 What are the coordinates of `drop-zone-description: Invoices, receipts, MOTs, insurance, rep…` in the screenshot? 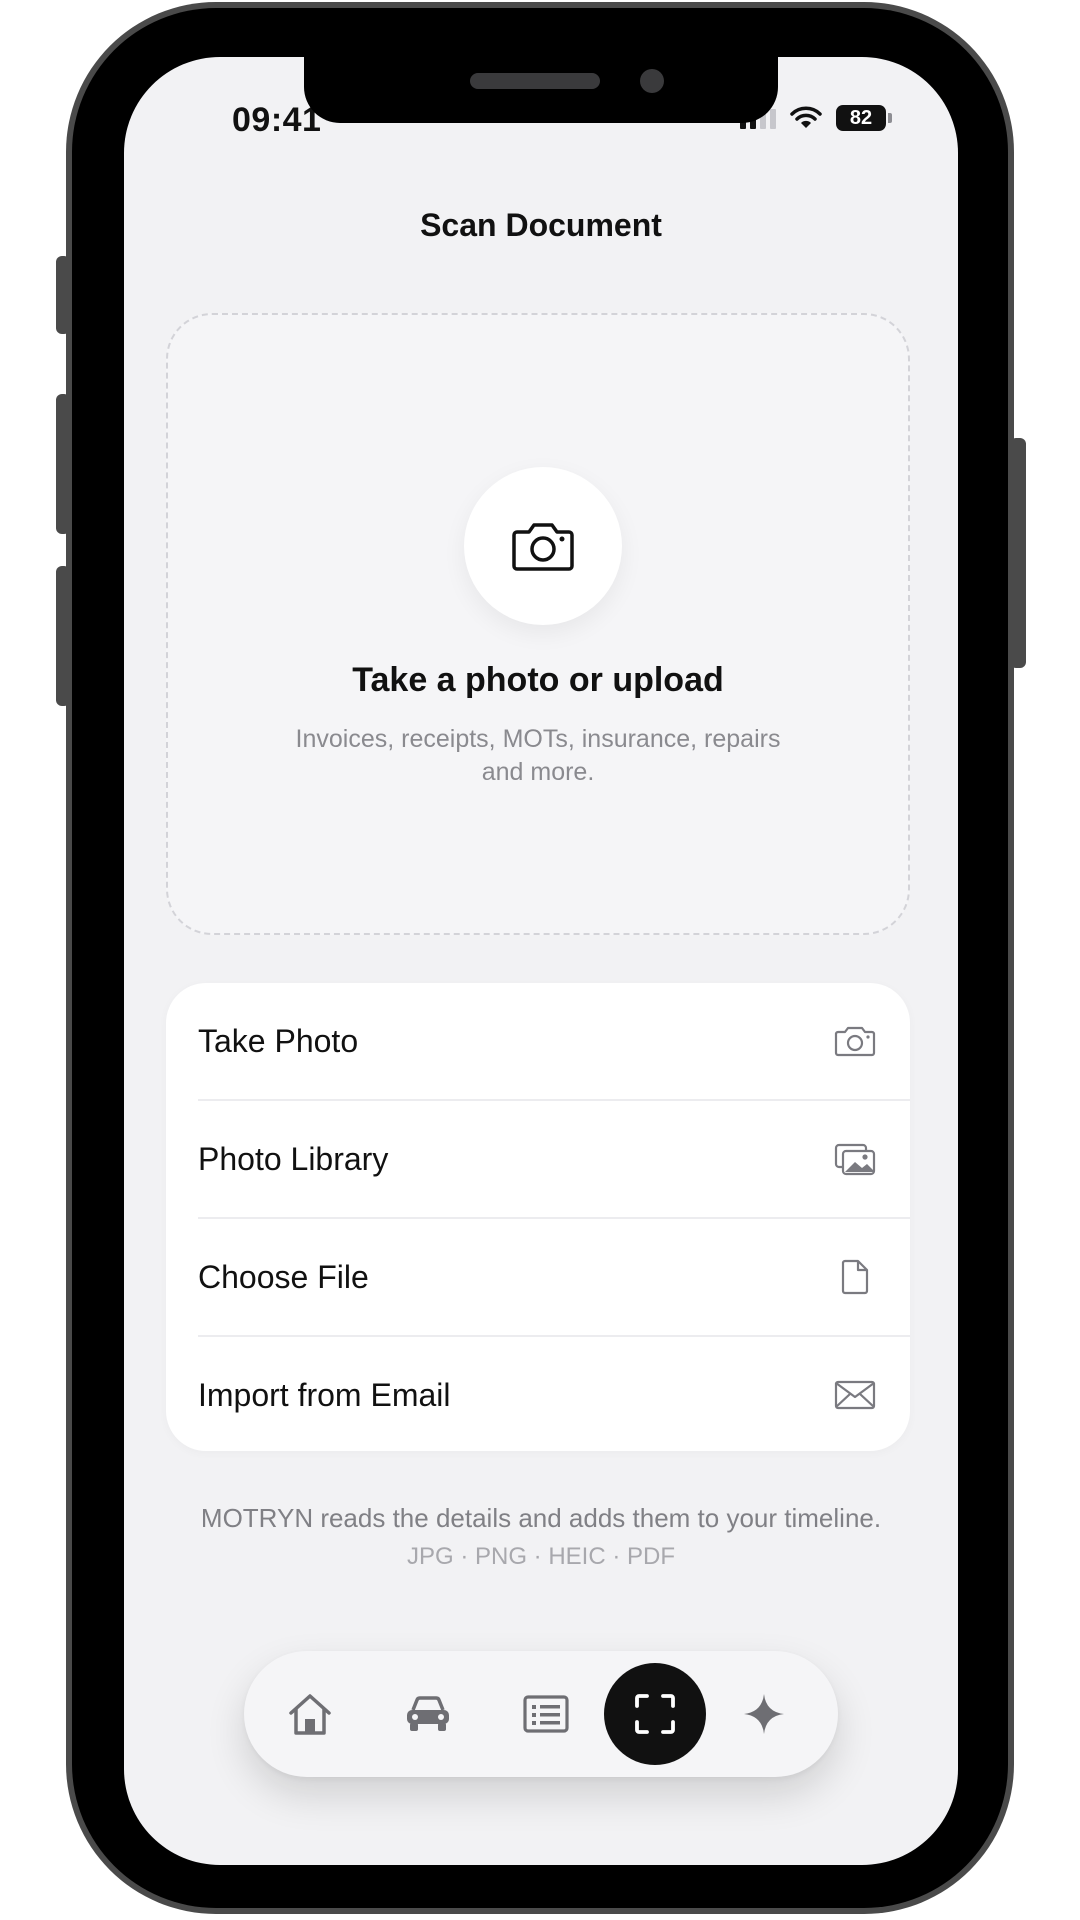 It's located at (538, 755).